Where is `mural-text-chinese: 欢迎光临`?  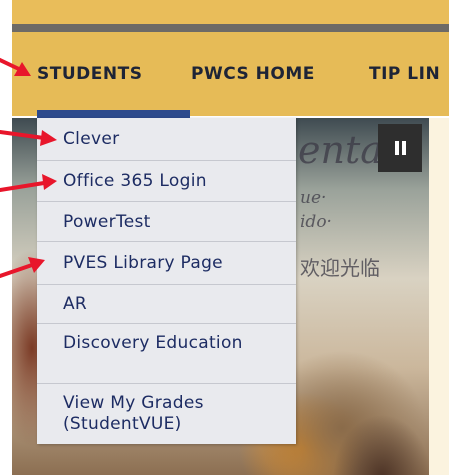 mural-text-chinese: 欢迎光临 is located at coordinates (340, 268).